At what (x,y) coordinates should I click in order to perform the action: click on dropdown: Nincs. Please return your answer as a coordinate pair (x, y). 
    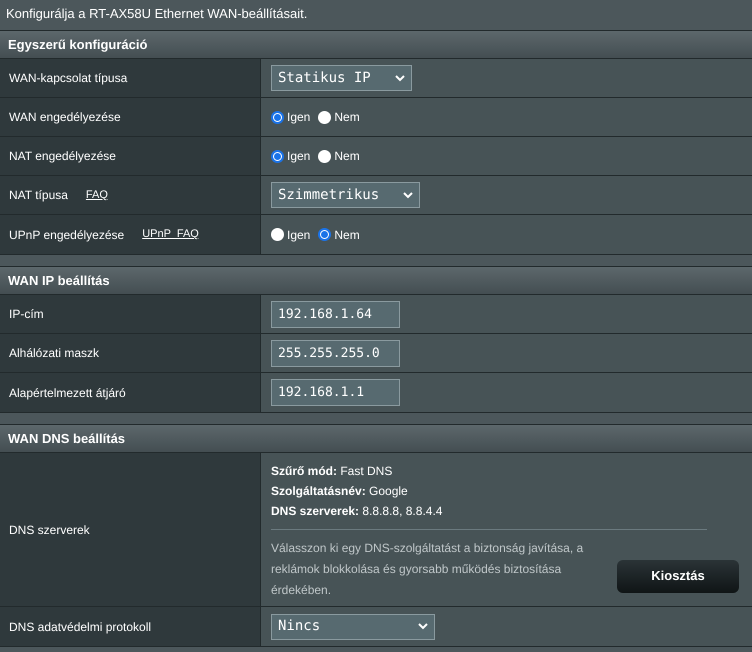
    Looking at the image, I should click on (353, 627).